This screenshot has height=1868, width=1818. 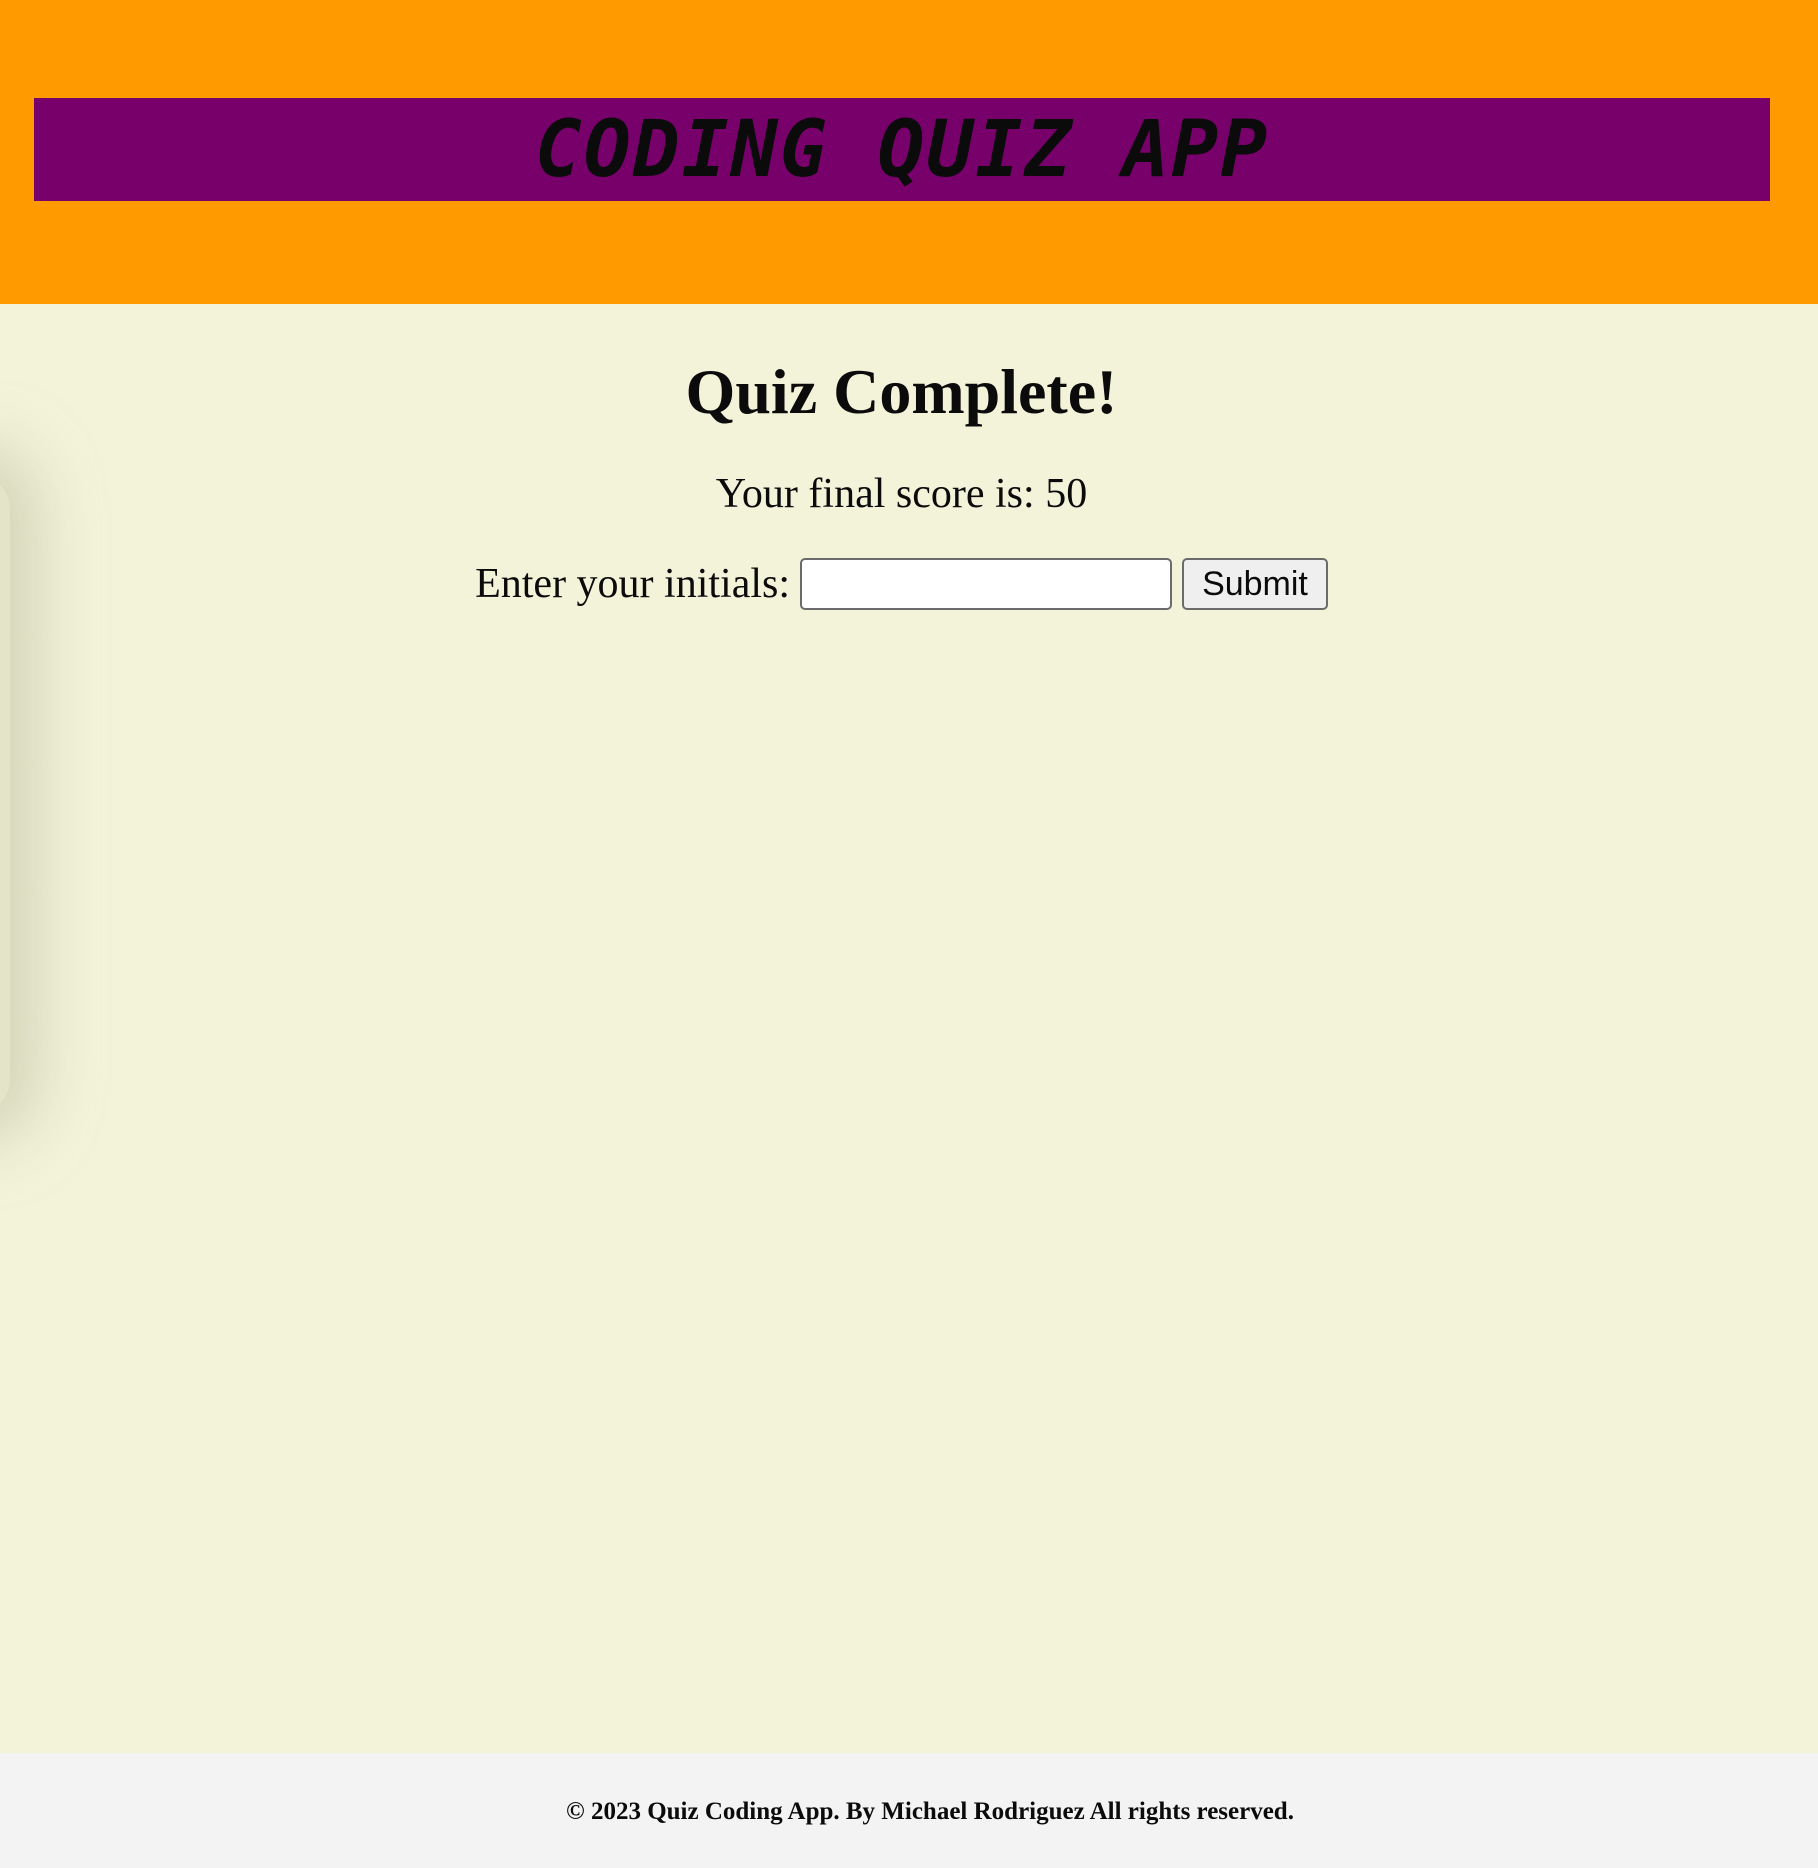 I want to click on app-title: CODING QUIZ APP, so click(x=902, y=149).